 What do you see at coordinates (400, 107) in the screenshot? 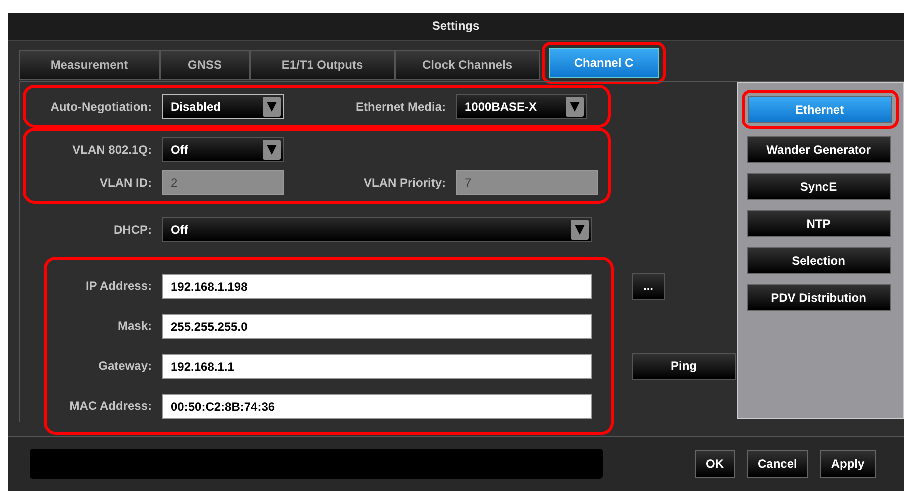
I see `field-label: Ethernet Media:` at bounding box center [400, 107].